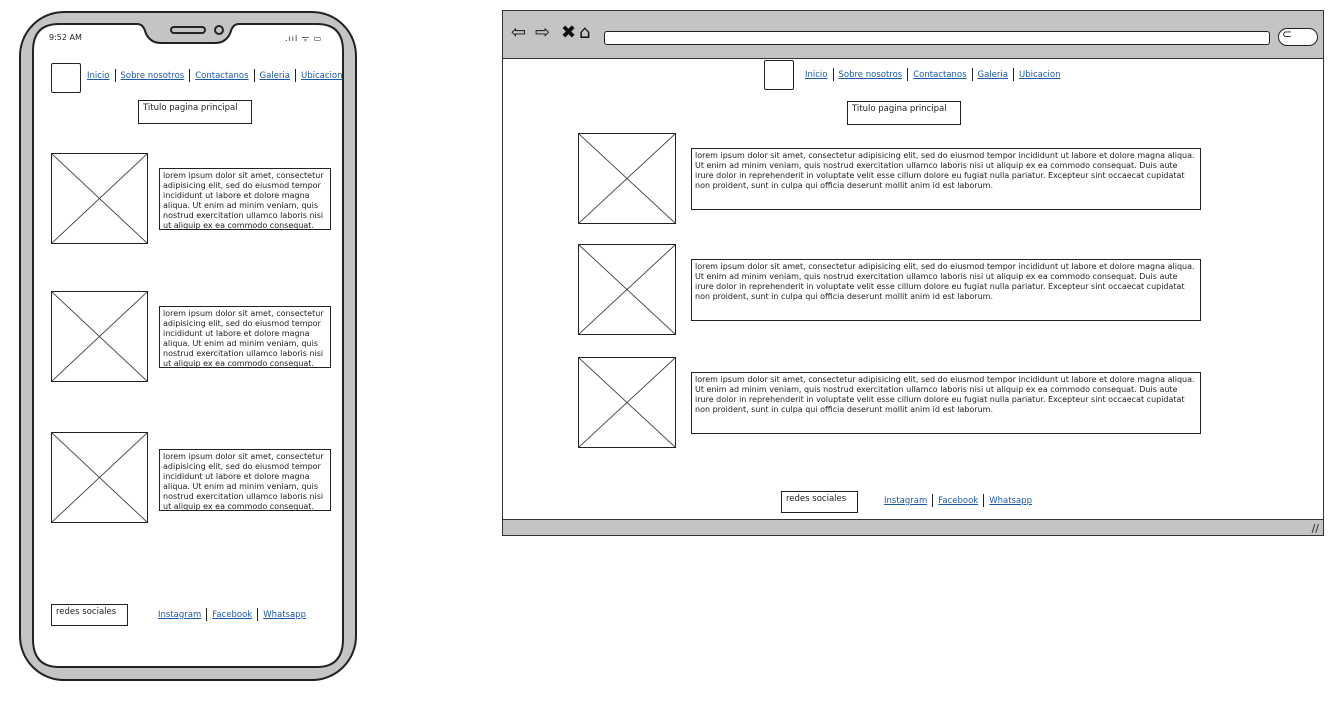  I want to click on home-icon: ⌂, so click(584, 33).